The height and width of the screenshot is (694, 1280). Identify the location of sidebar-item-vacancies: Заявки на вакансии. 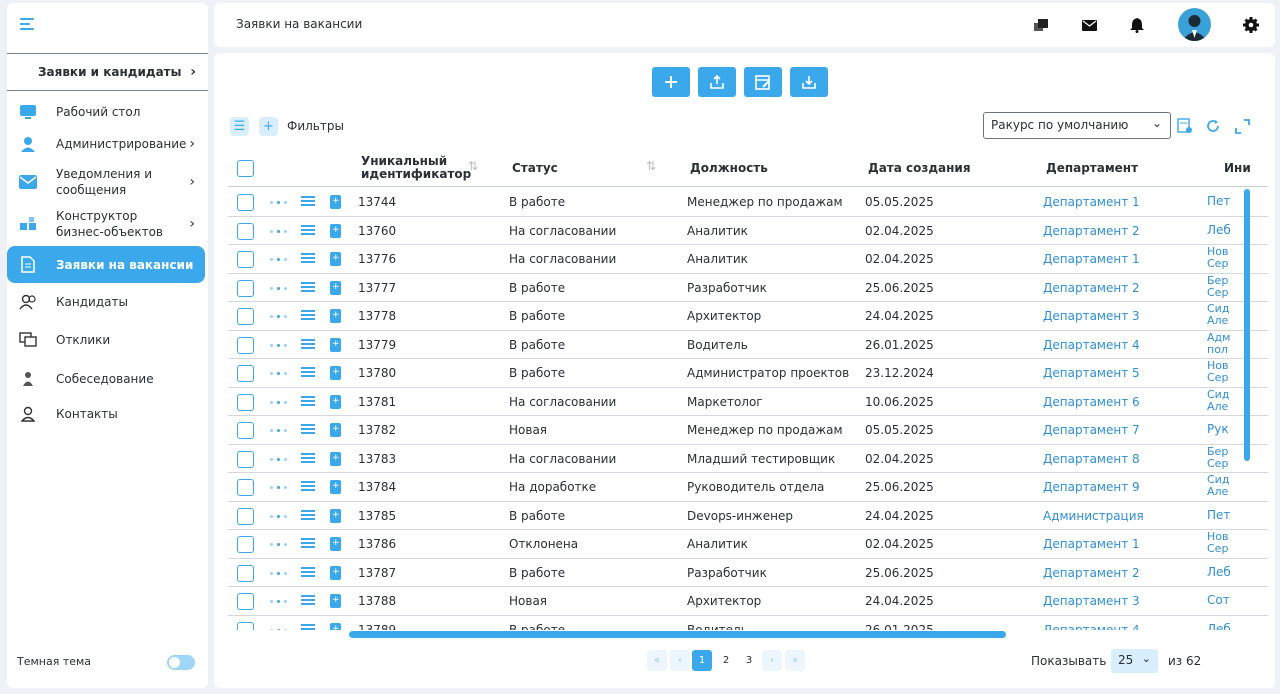
(106, 264).